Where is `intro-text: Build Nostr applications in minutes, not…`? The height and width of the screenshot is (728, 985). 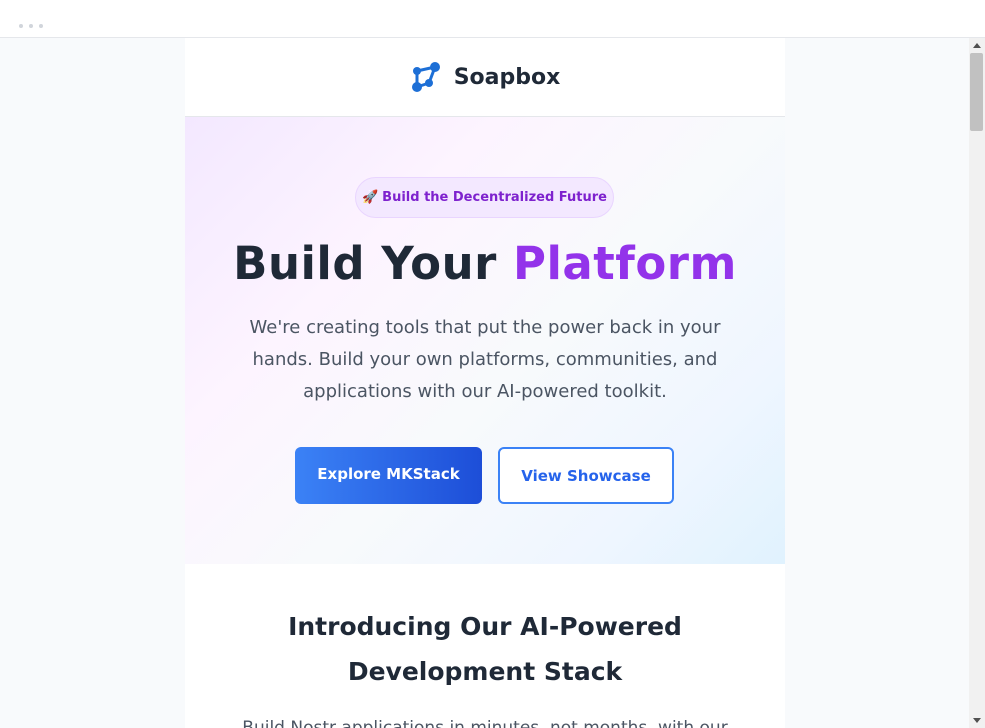 intro-text: Build Nostr applications in minutes, not… is located at coordinates (485, 723).